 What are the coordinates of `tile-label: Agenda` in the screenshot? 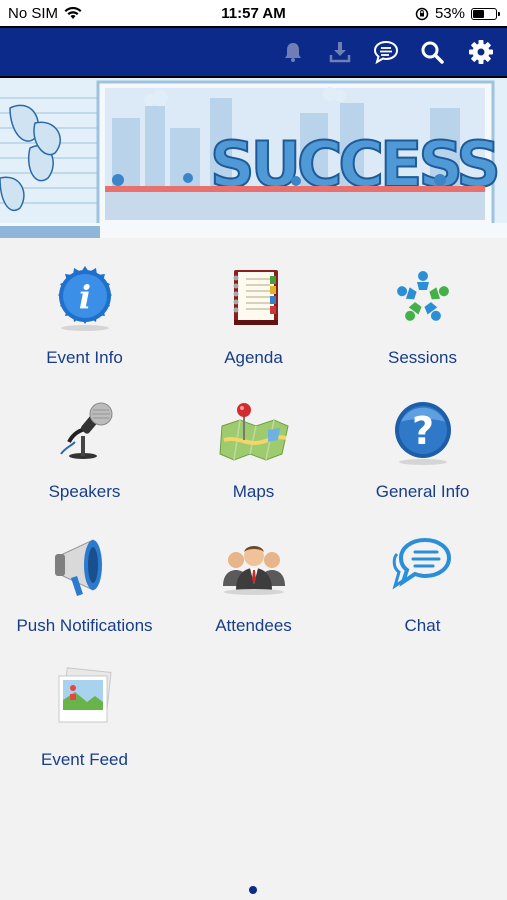 It's located at (253, 357).